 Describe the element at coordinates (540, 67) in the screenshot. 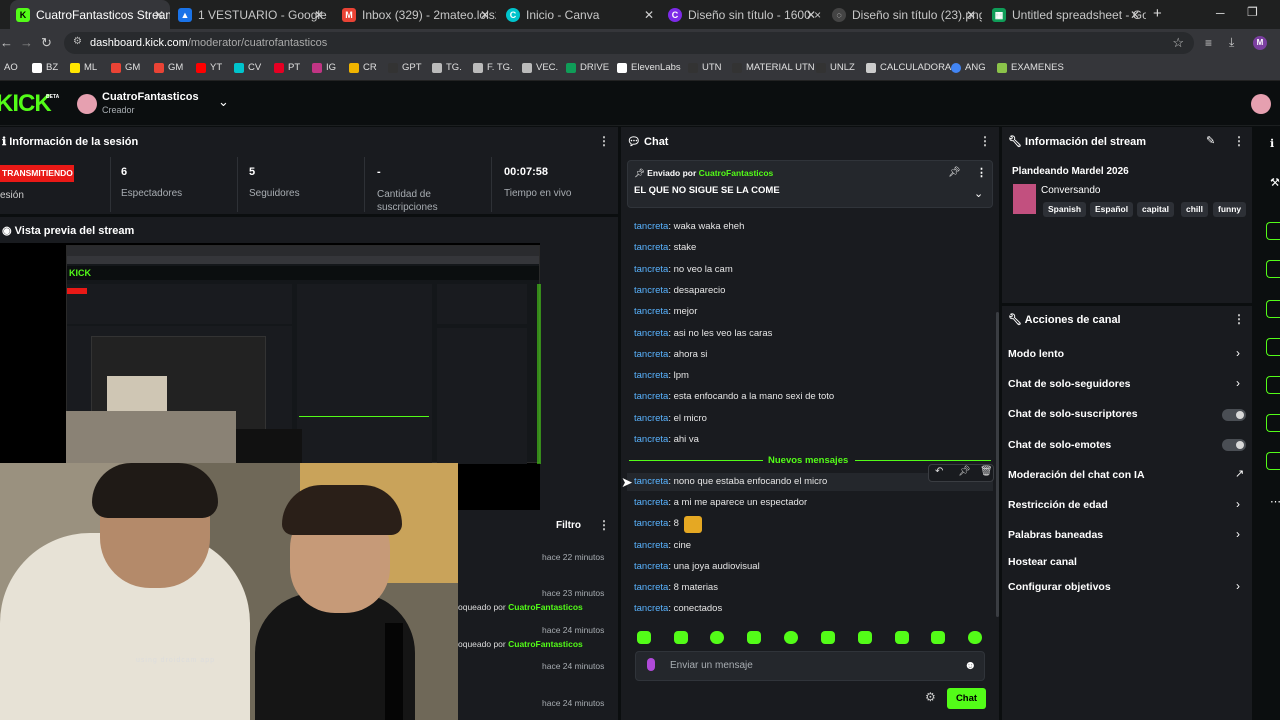

I see `bookmark-item: VEC.` at that location.